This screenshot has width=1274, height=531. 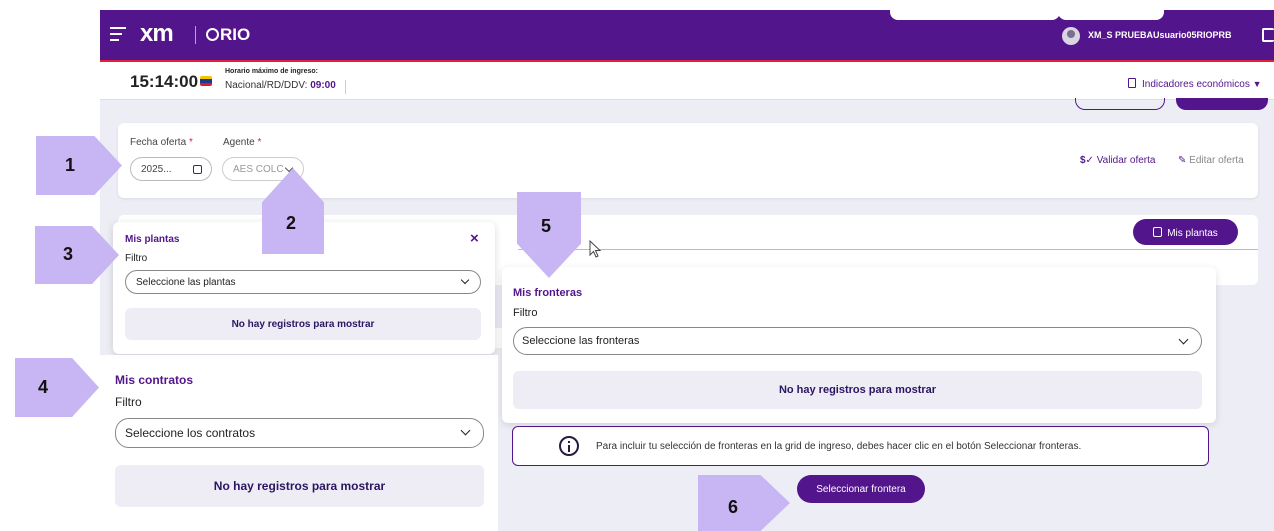 I want to click on xm-logo: xm, so click(x=157, y=33).